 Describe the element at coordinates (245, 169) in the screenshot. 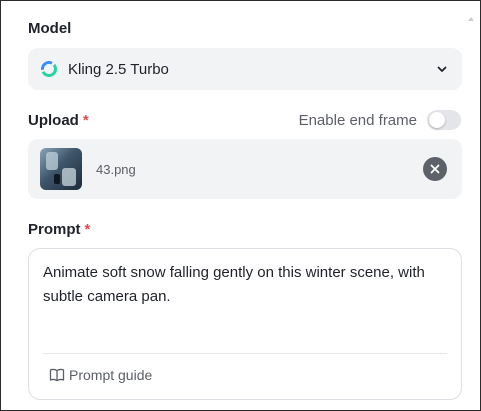

I see `uploaded-file-card: 43.png` at that location.